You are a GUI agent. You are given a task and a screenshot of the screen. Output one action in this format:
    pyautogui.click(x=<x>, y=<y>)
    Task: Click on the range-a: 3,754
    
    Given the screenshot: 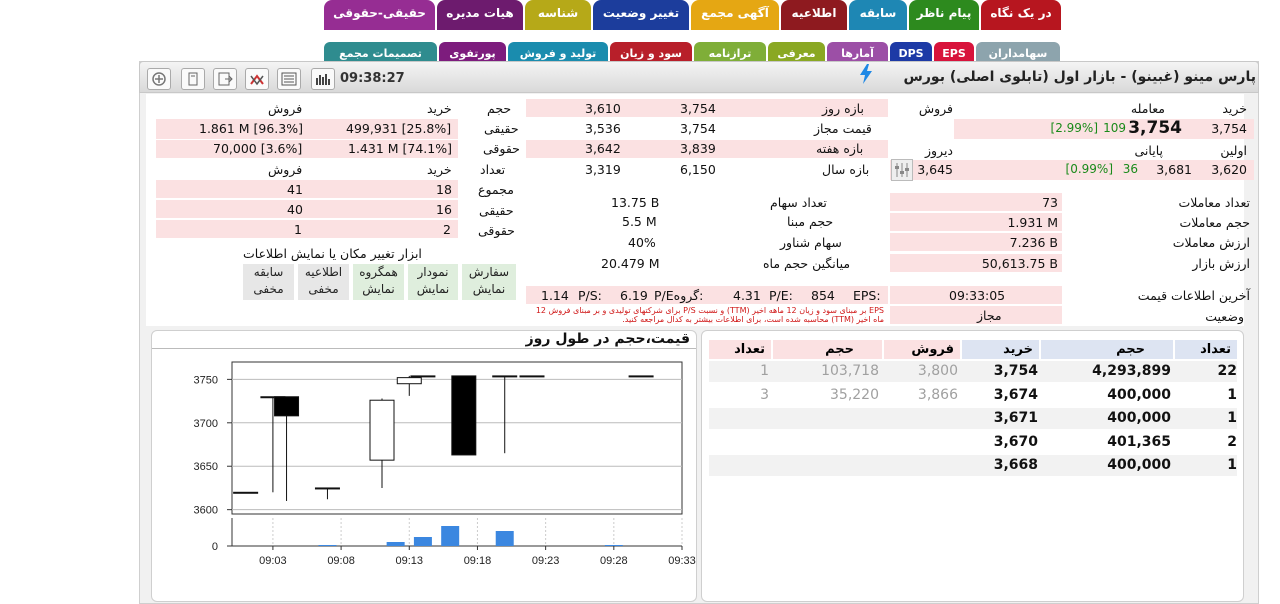 What is the action you would take?
    pyautogui.click(x=698, y=108)
    